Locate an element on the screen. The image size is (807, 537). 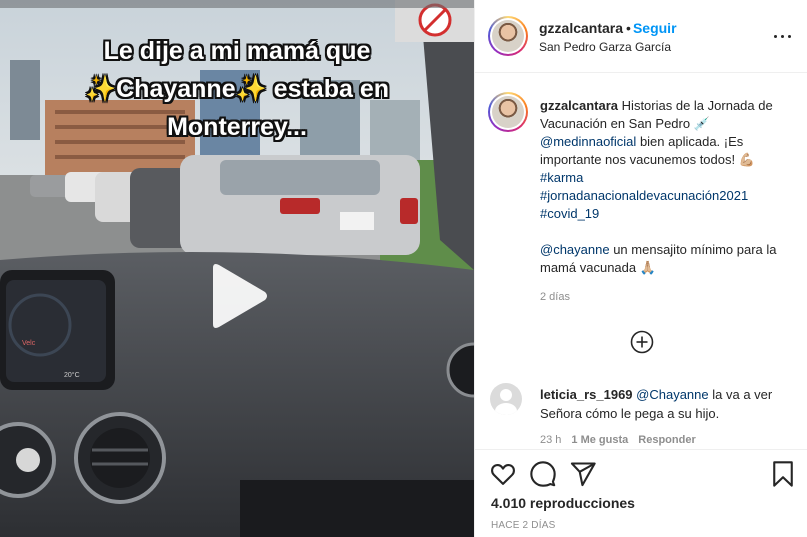
reply-button: Responder is located at coordinates (666, 440).